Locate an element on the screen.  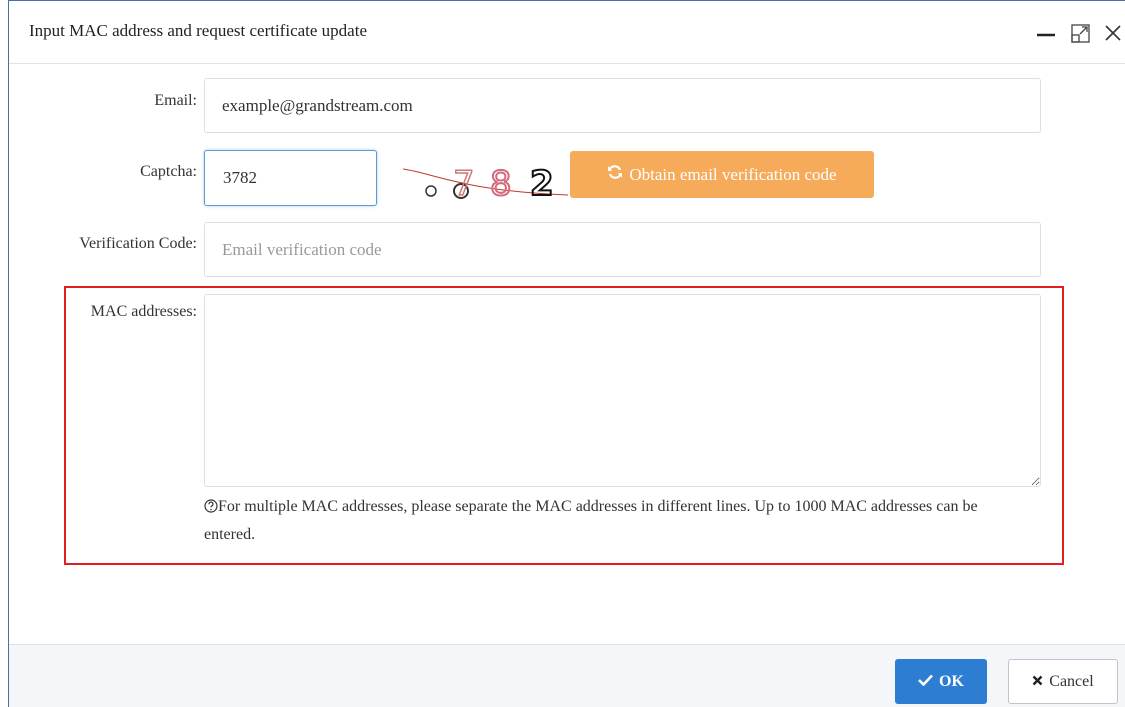
refresh-icon is located at coordinates (615, 174).